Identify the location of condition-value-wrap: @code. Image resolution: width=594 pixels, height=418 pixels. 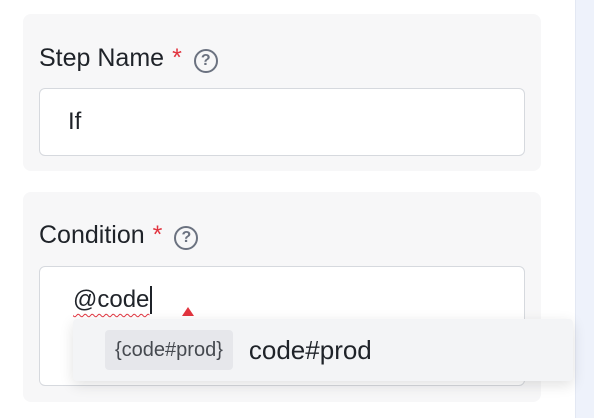
(113, 300).